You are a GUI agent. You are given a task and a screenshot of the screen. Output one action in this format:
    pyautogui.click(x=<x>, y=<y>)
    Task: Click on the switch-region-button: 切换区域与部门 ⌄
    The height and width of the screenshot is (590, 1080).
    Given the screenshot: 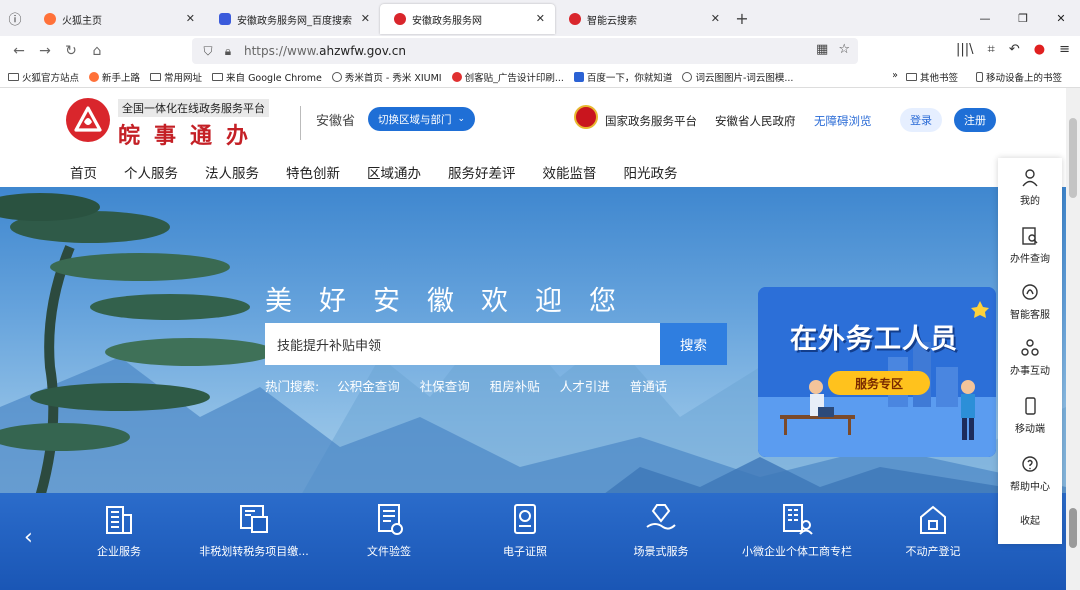 What is the action you would take?
    pyautogui.click(x=422, y=119)
    